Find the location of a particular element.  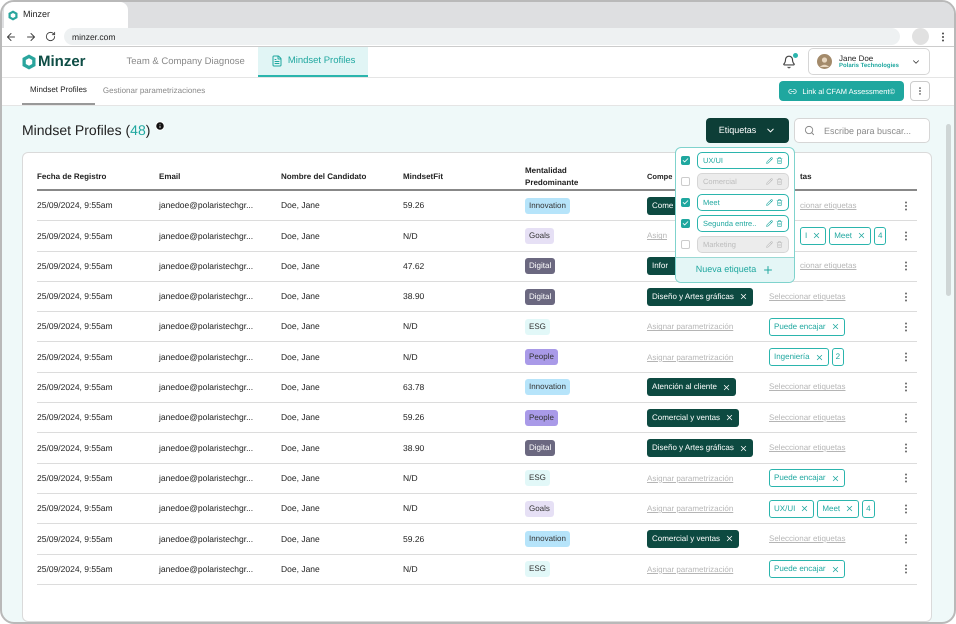

nav-tab: Mindset Profiles is located at coordinates (313, 61).